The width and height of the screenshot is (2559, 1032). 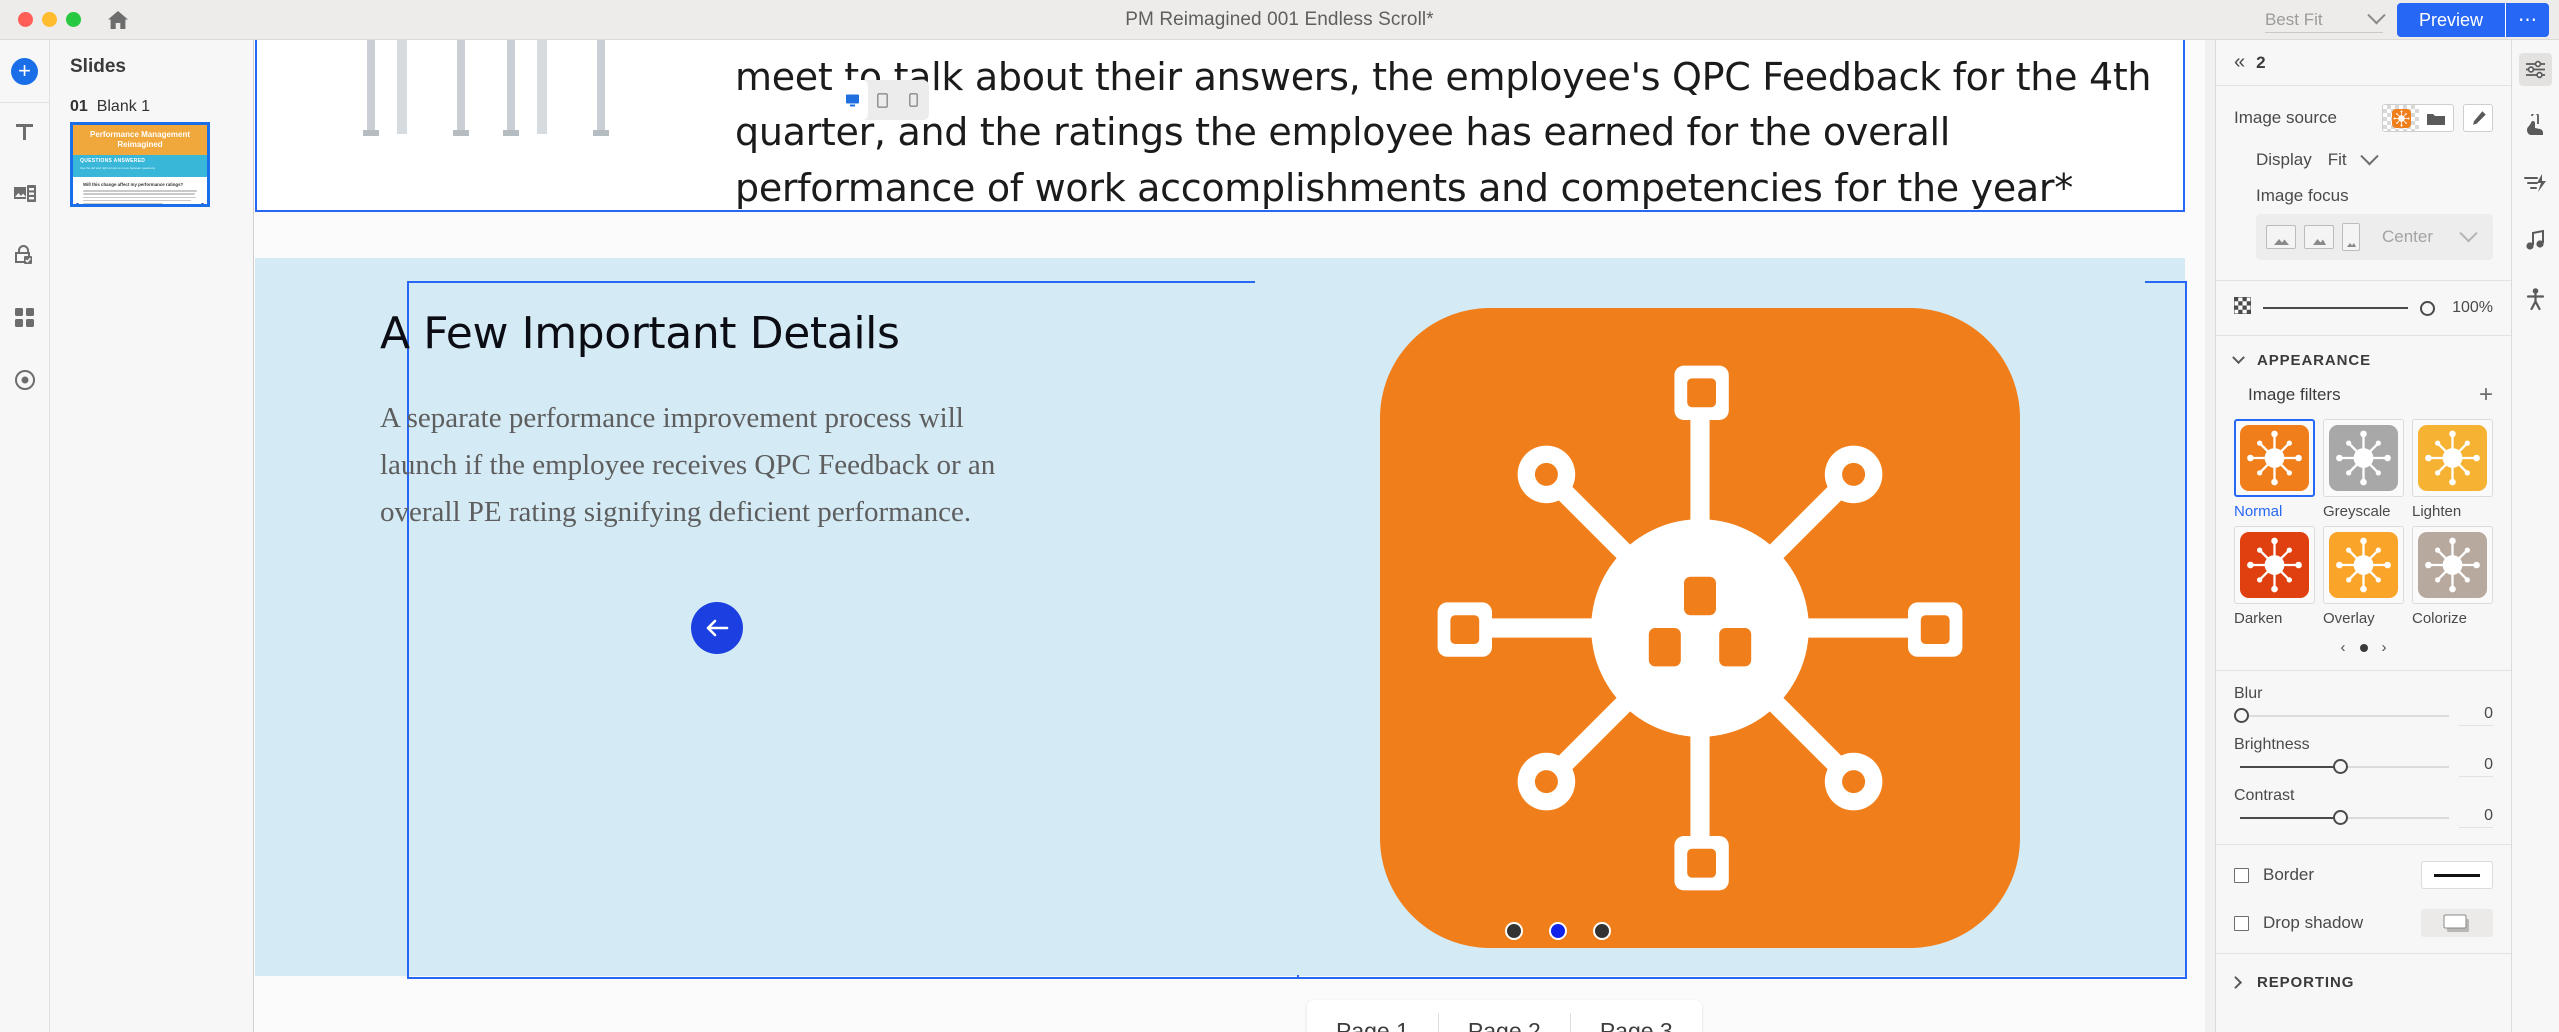 I want to click on drop-shadow-row: Drop shadow, so click(x=2363, y=929).